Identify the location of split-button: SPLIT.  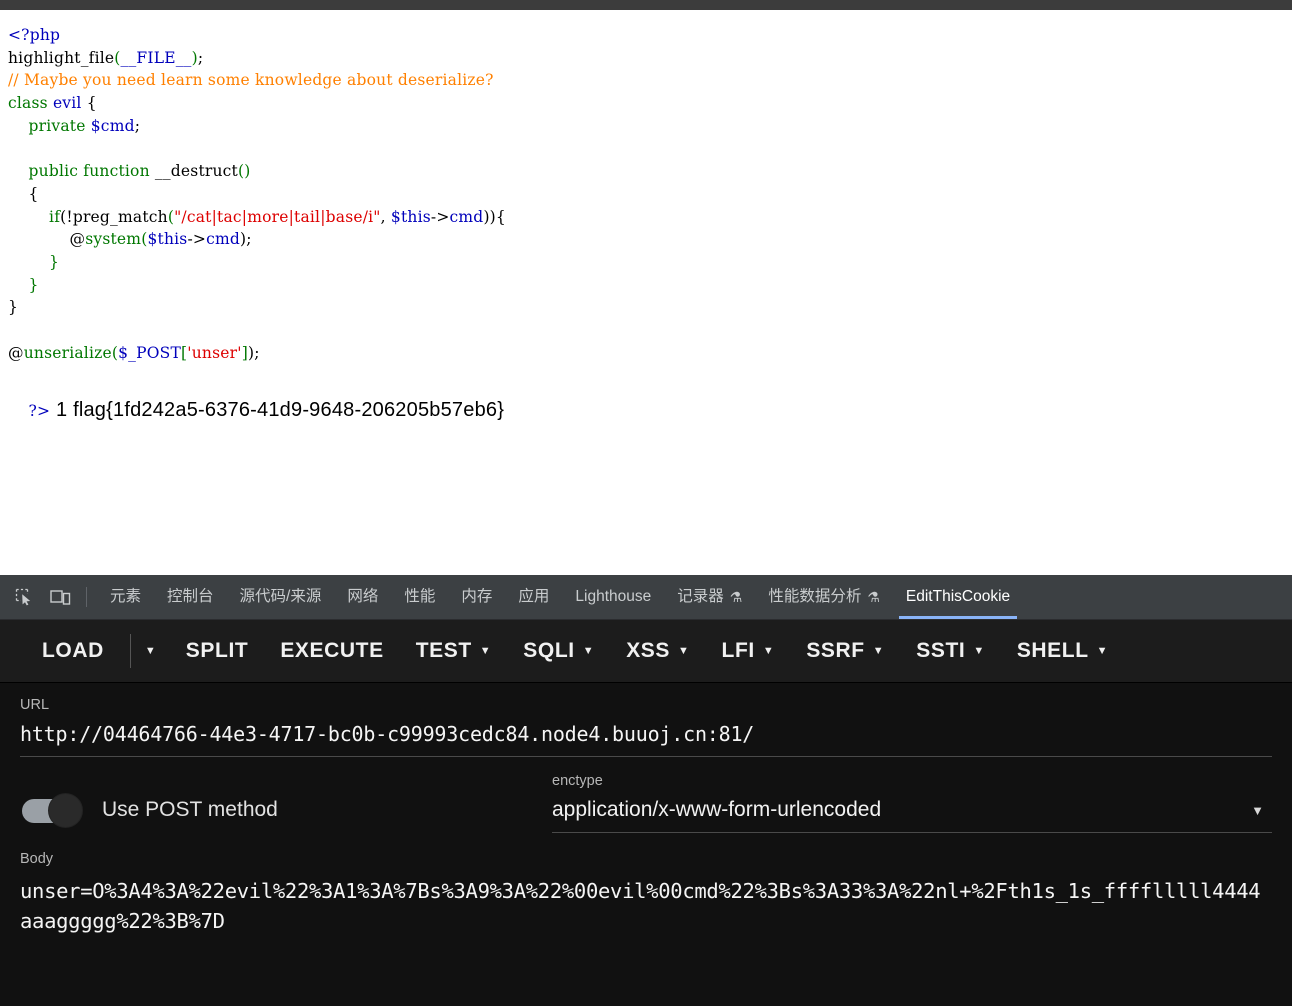
(217, 651).